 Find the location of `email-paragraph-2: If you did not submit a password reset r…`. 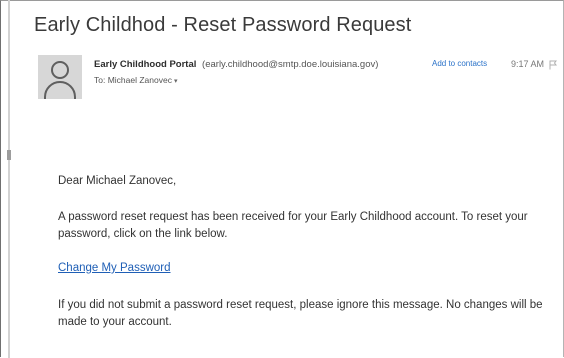

email-paragraph-2: If you did not submit a password reset r… is located at coordinates (300, 313).